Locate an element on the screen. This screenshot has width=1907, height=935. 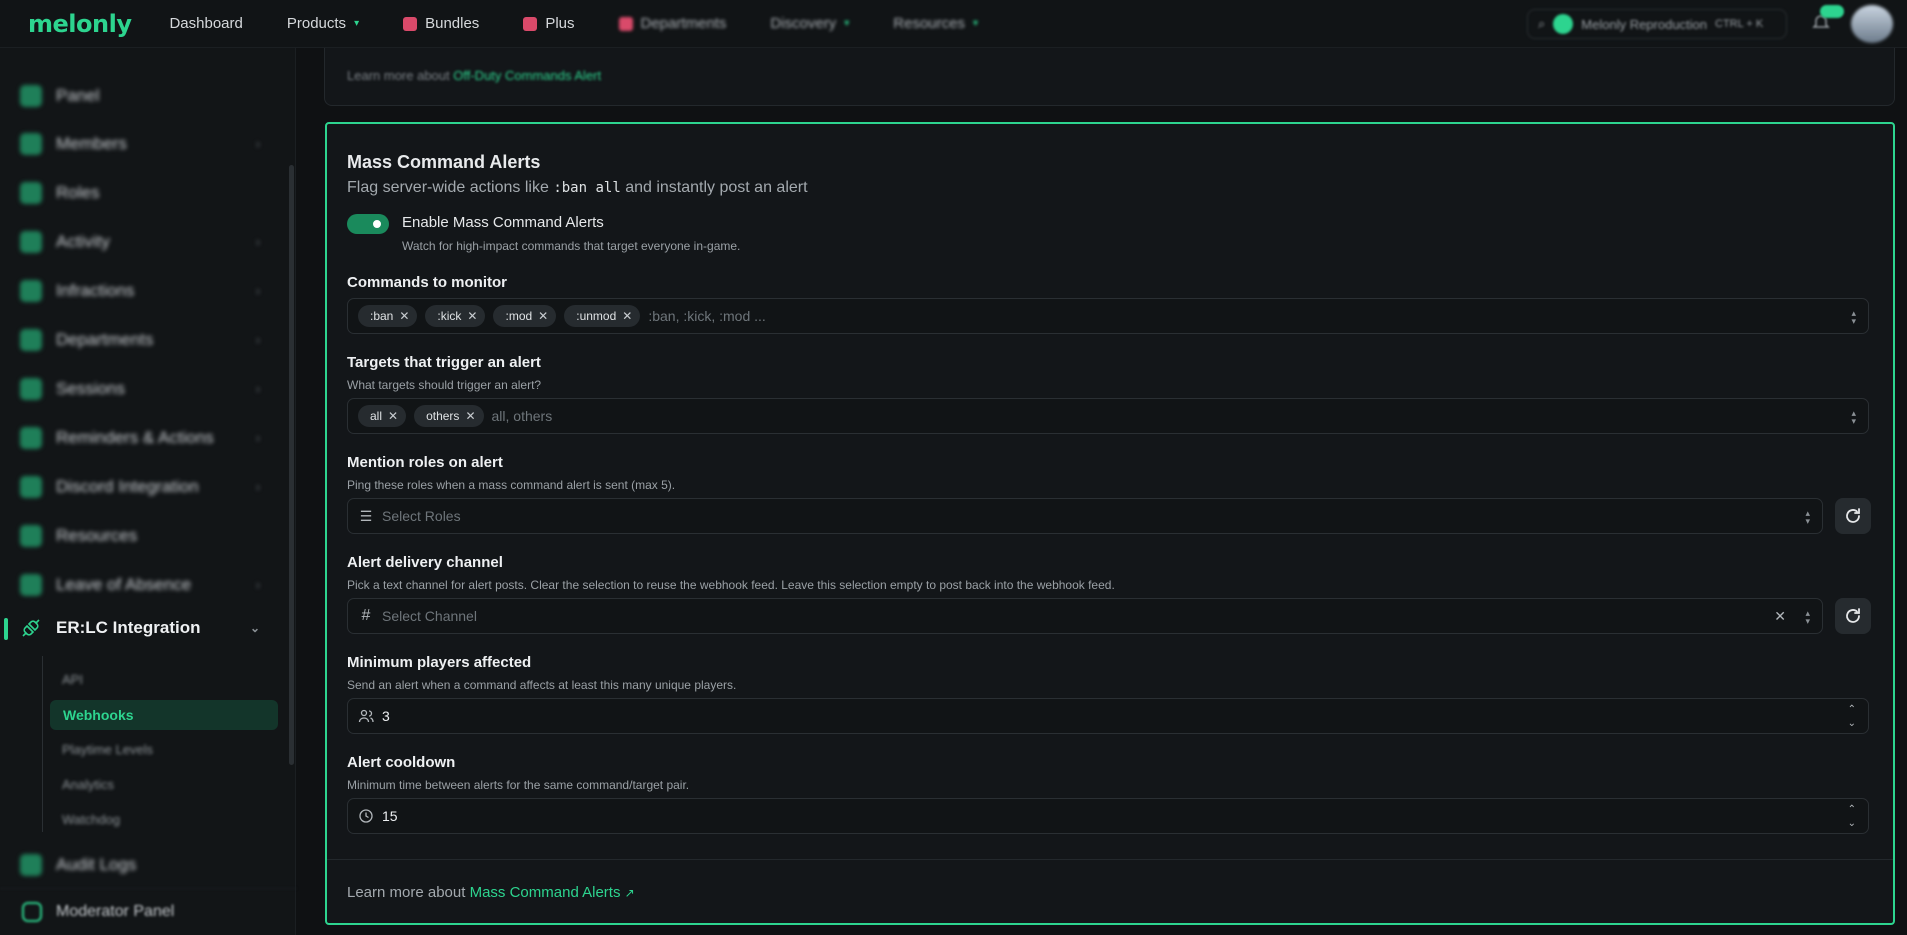
panel-icon is located at coordinates (31, 96).